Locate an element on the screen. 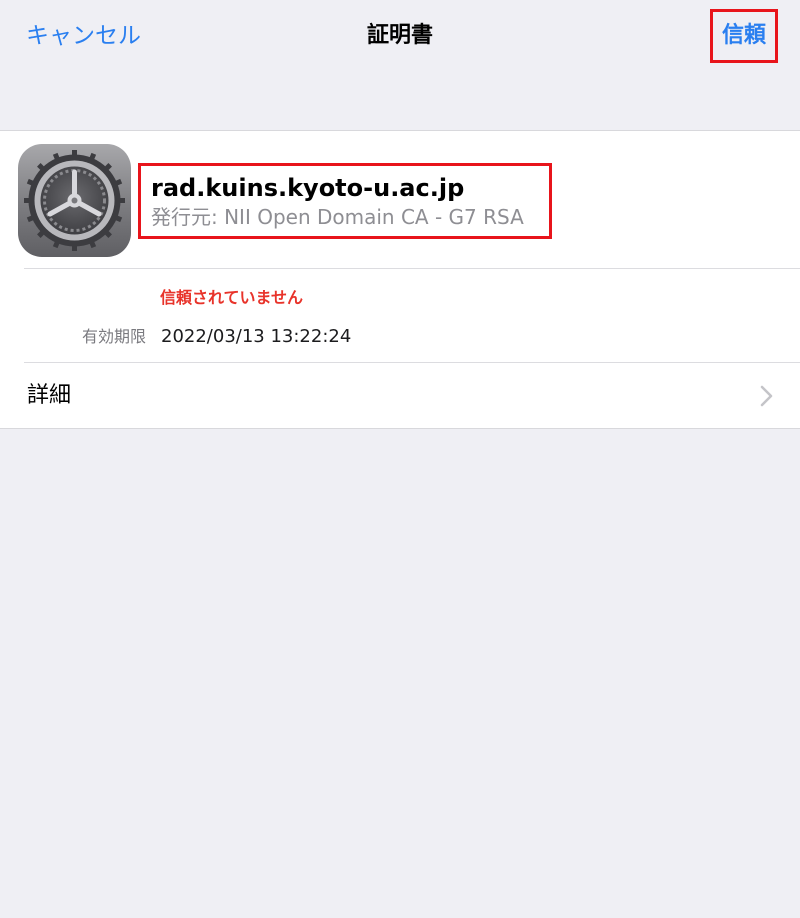 The image size is (800, 918). details-label: 詳細 is located at coordinates (49, 395).